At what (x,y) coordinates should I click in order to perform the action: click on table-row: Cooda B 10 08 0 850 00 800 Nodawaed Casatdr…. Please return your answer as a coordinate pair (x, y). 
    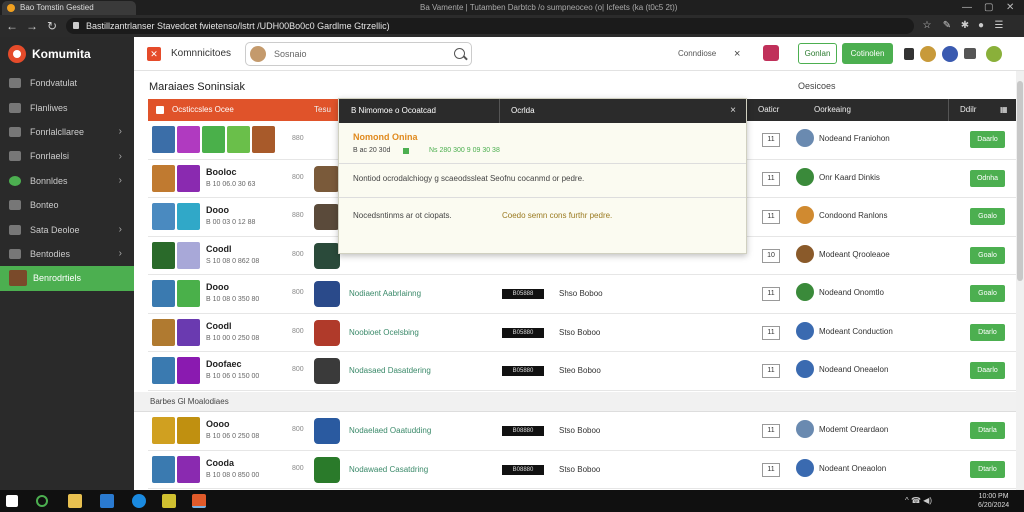
    Looking at the image, I should click on (582, 470).